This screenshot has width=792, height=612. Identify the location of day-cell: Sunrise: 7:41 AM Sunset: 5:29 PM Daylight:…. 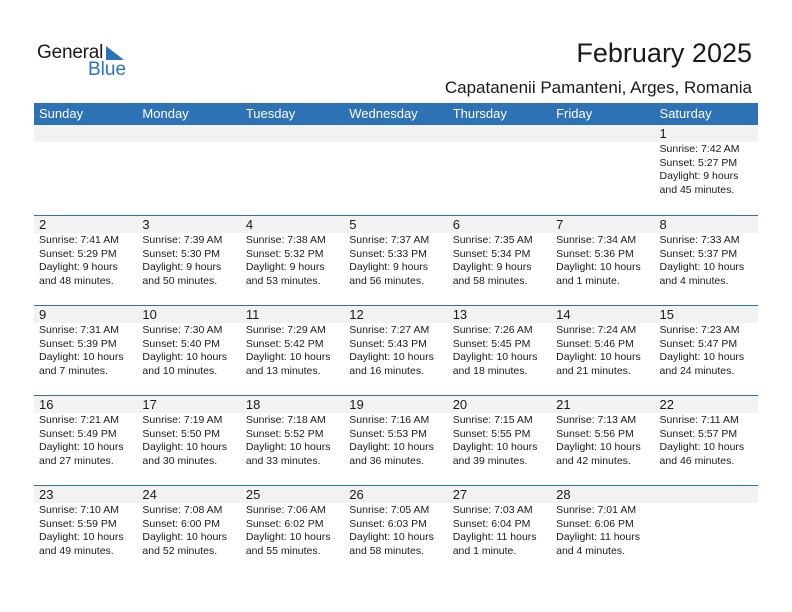
(85, 260).